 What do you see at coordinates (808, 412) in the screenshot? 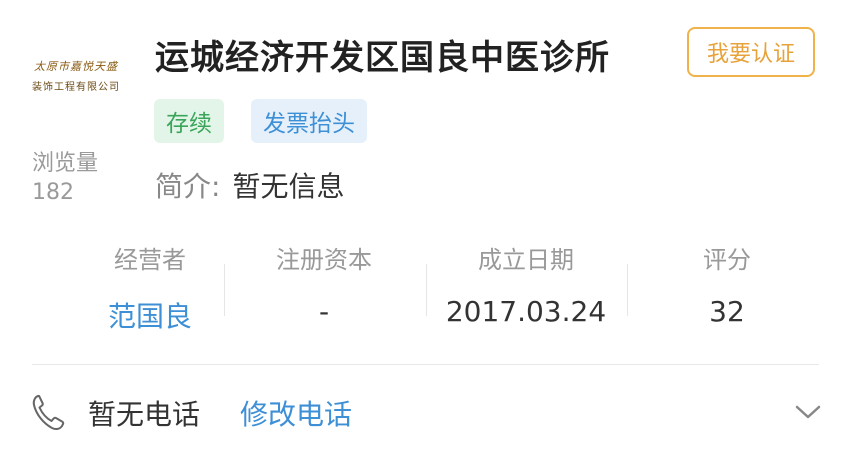
I see `chevron-down-icon` at bounding box center [808, 412].